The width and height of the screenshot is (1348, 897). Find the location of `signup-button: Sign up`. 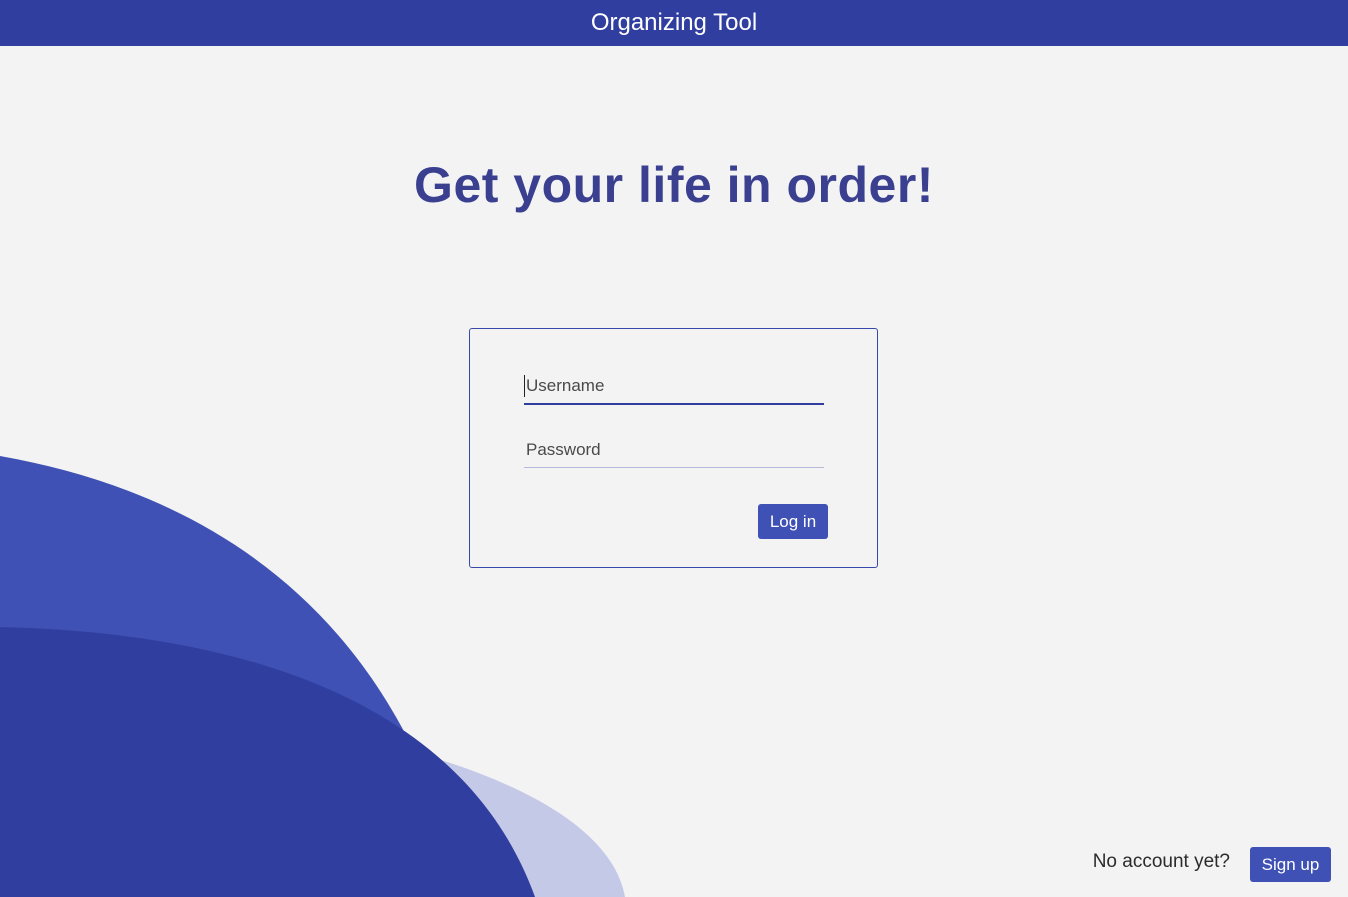

signup-button: Sign up is located at coordinates (1290, 864).